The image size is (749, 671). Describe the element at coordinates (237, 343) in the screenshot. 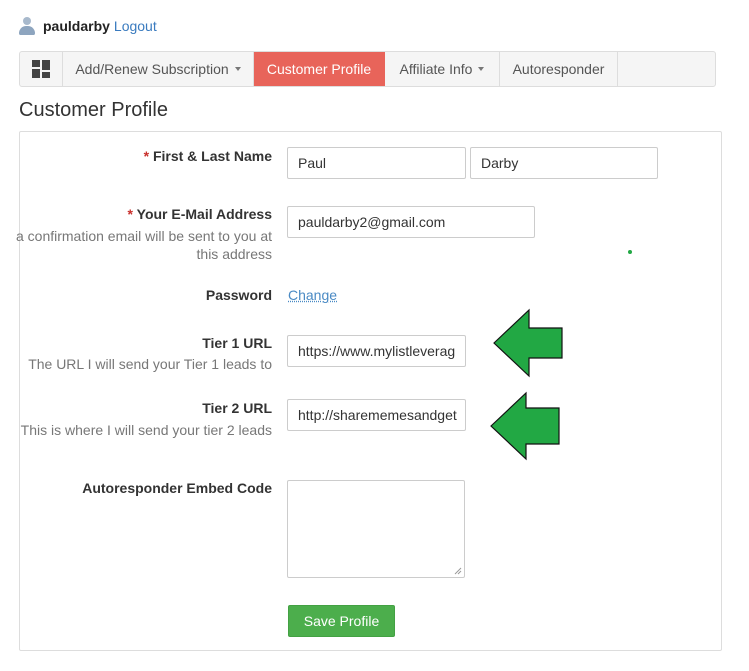

I see `tier1-label: Tier 1 URL` at that location.